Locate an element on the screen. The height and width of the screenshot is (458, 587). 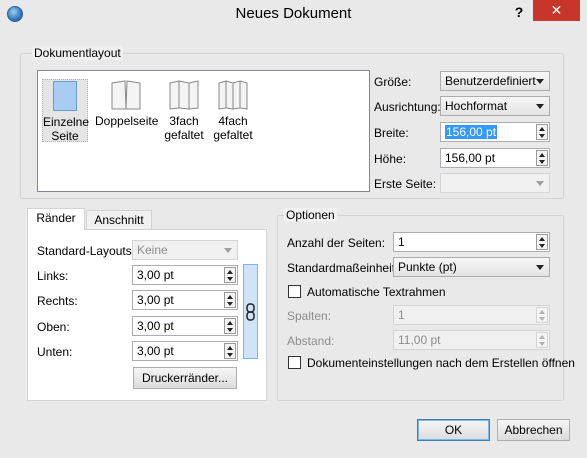
columns-value: 1 is located at coordinates (401, 315).